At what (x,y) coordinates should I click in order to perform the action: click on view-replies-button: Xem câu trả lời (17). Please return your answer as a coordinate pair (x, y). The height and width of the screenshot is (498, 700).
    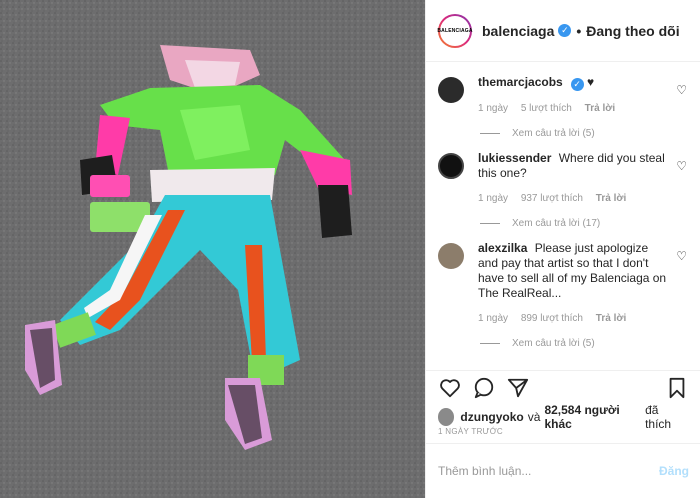
    Looking at the image, I should click on (584, 223).